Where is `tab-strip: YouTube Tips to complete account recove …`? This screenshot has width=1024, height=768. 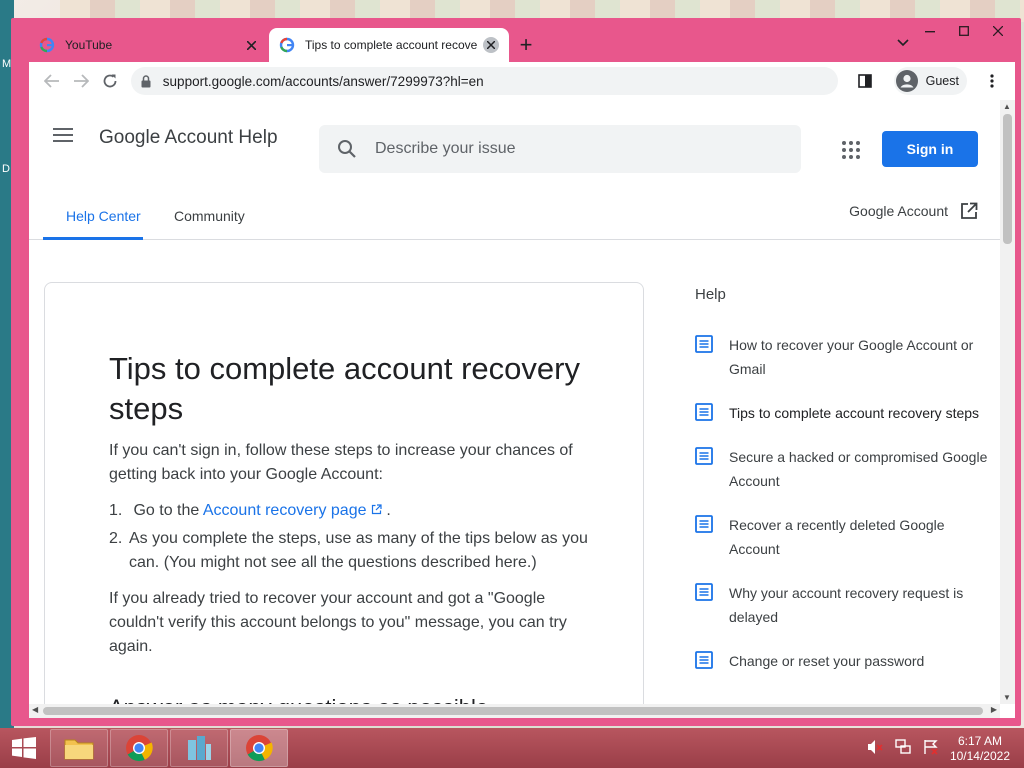
tab-strip: YouTube Tips to complete account recove … is located at coordinates (286, 45).